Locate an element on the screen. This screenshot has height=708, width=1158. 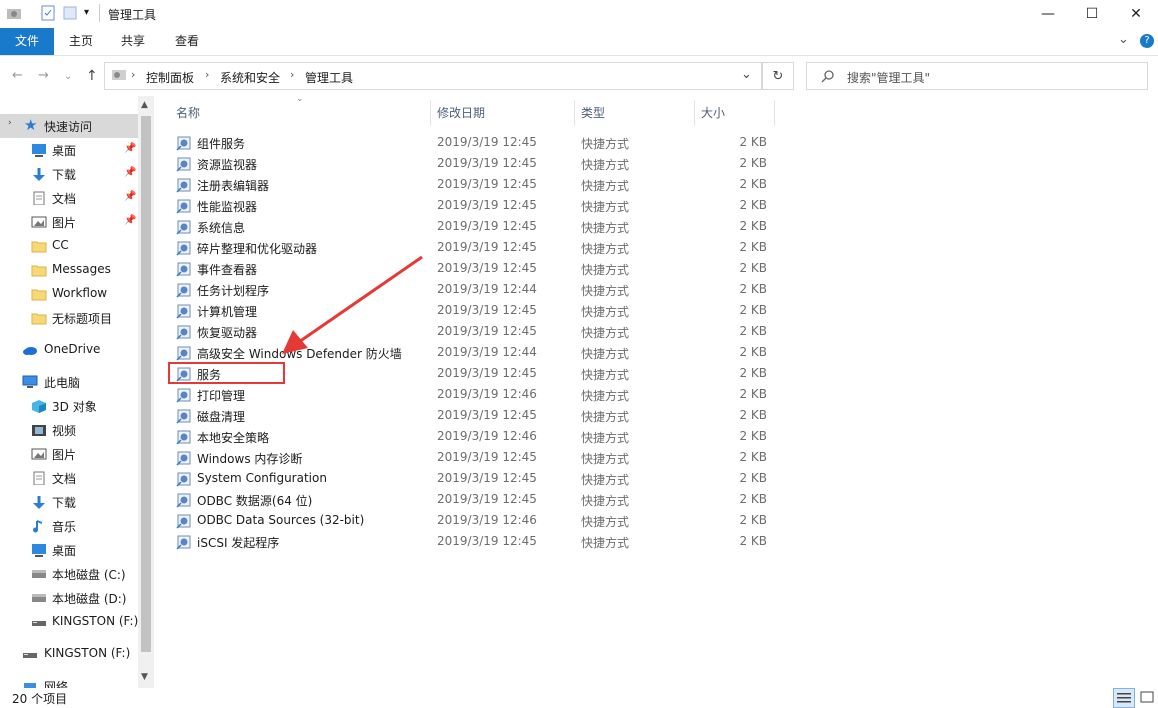
recent-locations-button: ⌄ is located at coordinates (68, 76).